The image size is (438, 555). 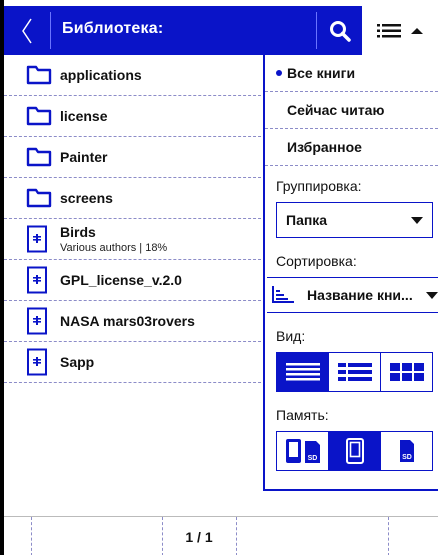 What do you see at coordinates (50, 30) in the screenshot?
I see `header-separator` at bounding box center [50, 30].